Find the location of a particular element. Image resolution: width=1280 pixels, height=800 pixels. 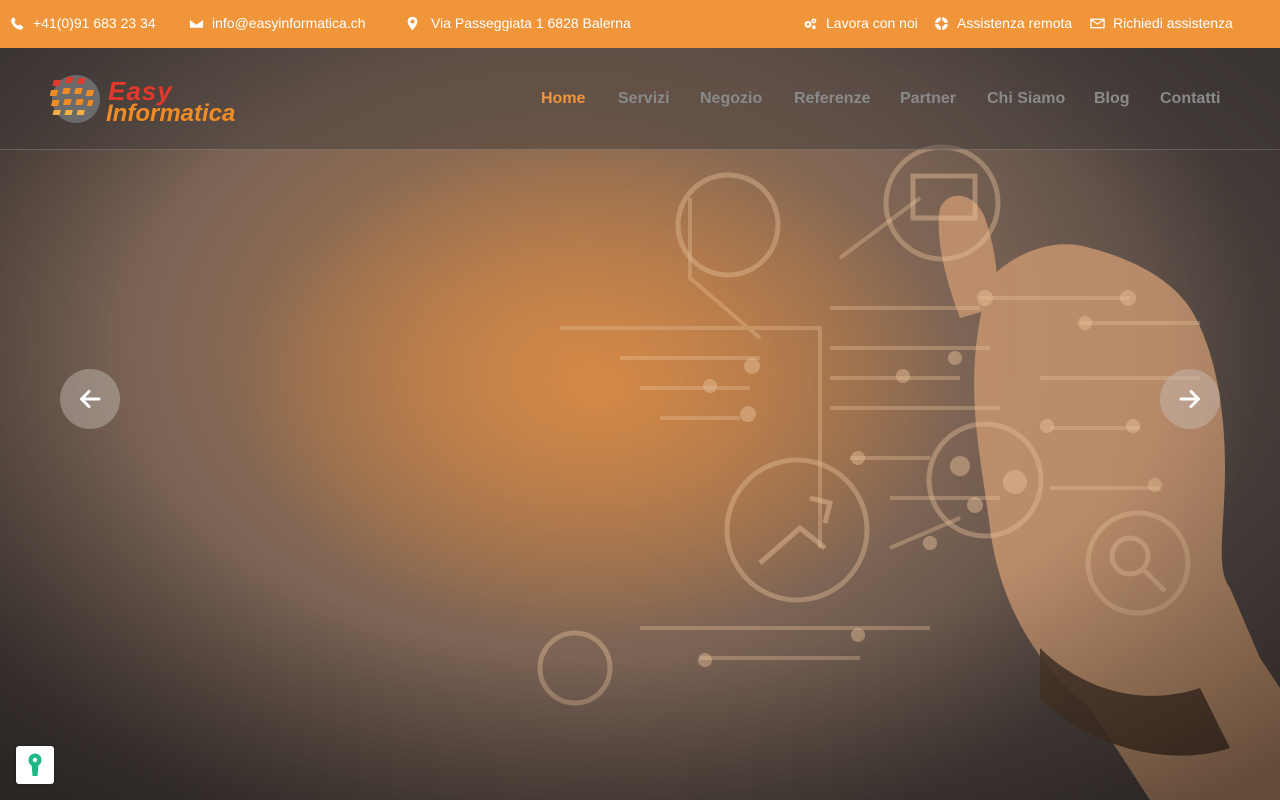

request-support-label: Richiedi assistenza is located at coordinates (1173, 23).